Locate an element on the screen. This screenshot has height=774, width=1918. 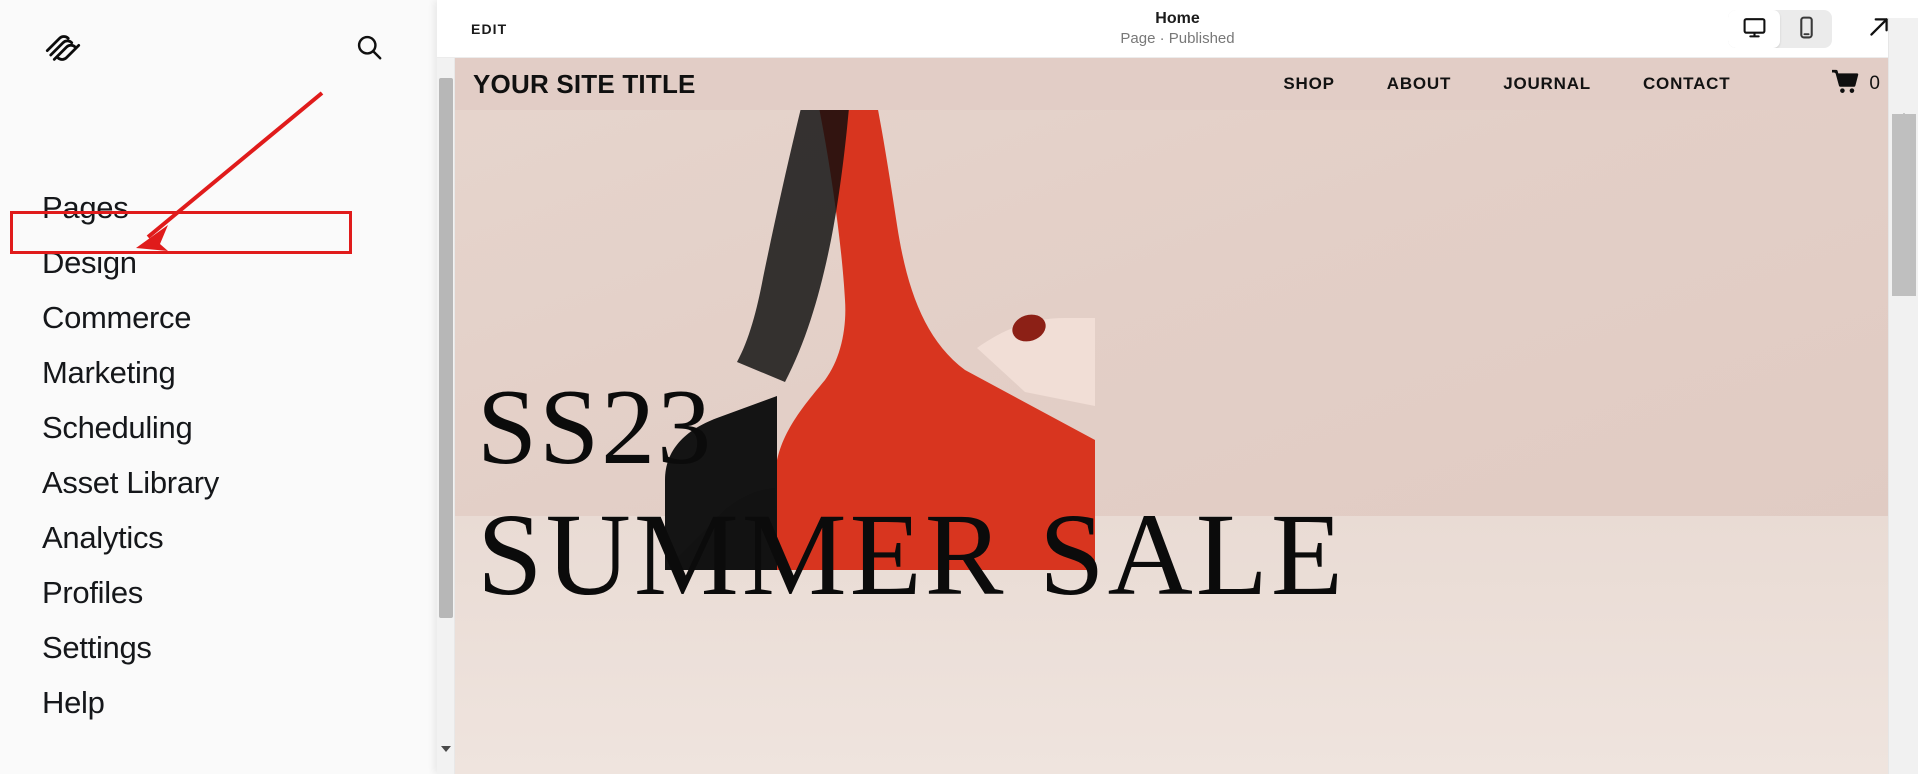
nav-link-shop: SHOP is located at coordinates (1308, 84).